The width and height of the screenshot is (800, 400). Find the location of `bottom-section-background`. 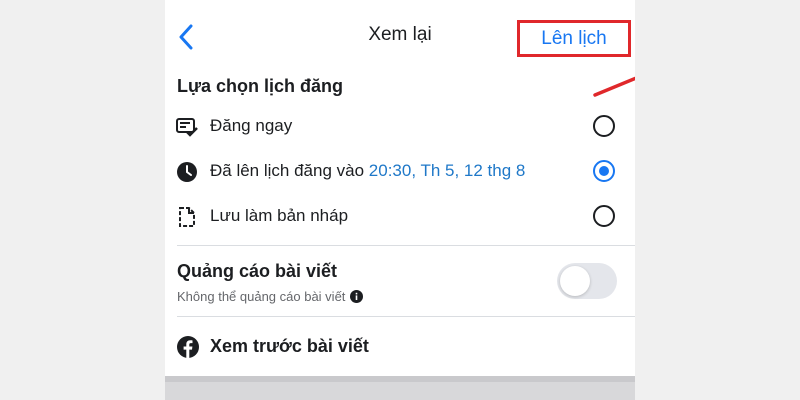

bottom-section-background is located at coordinates (400, 388).